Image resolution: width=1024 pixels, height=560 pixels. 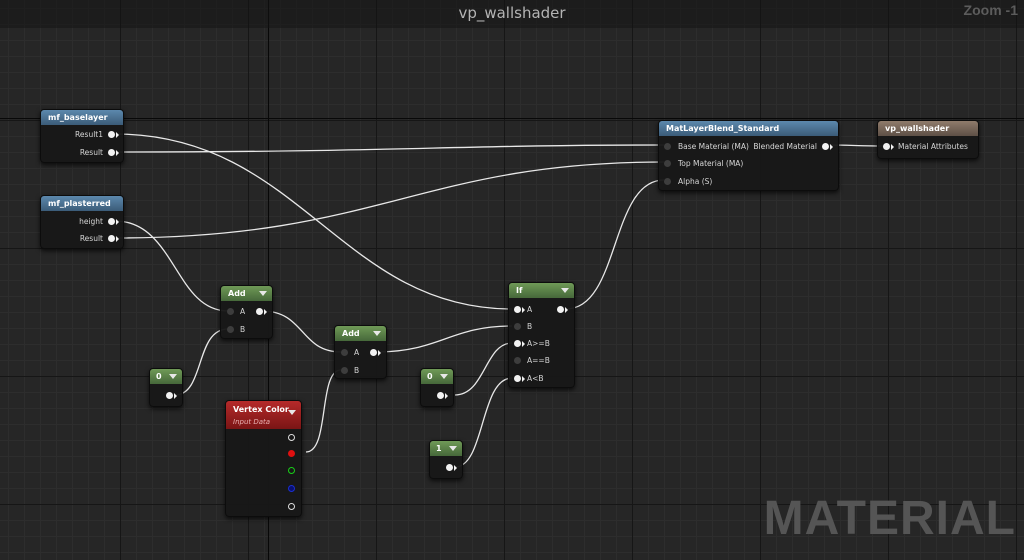 I want to click on node-title: If, so click(x=541, y=290).